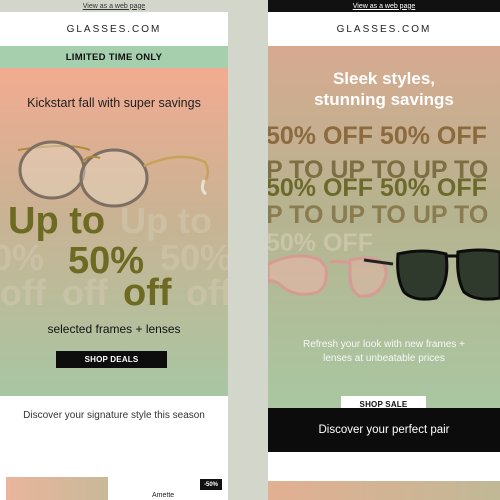 The image size is (500, 500). Describe the element at coordinates (383, 402) in the screenshot. I see `shop-sale-button: SHOP SALE` at that location.